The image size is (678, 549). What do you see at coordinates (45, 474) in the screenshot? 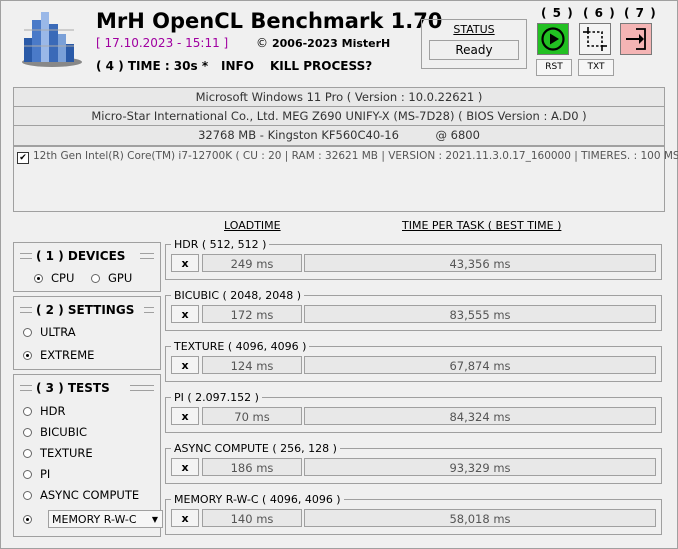
I see `test-pi-label: PI` at bounding box center [45, 474].